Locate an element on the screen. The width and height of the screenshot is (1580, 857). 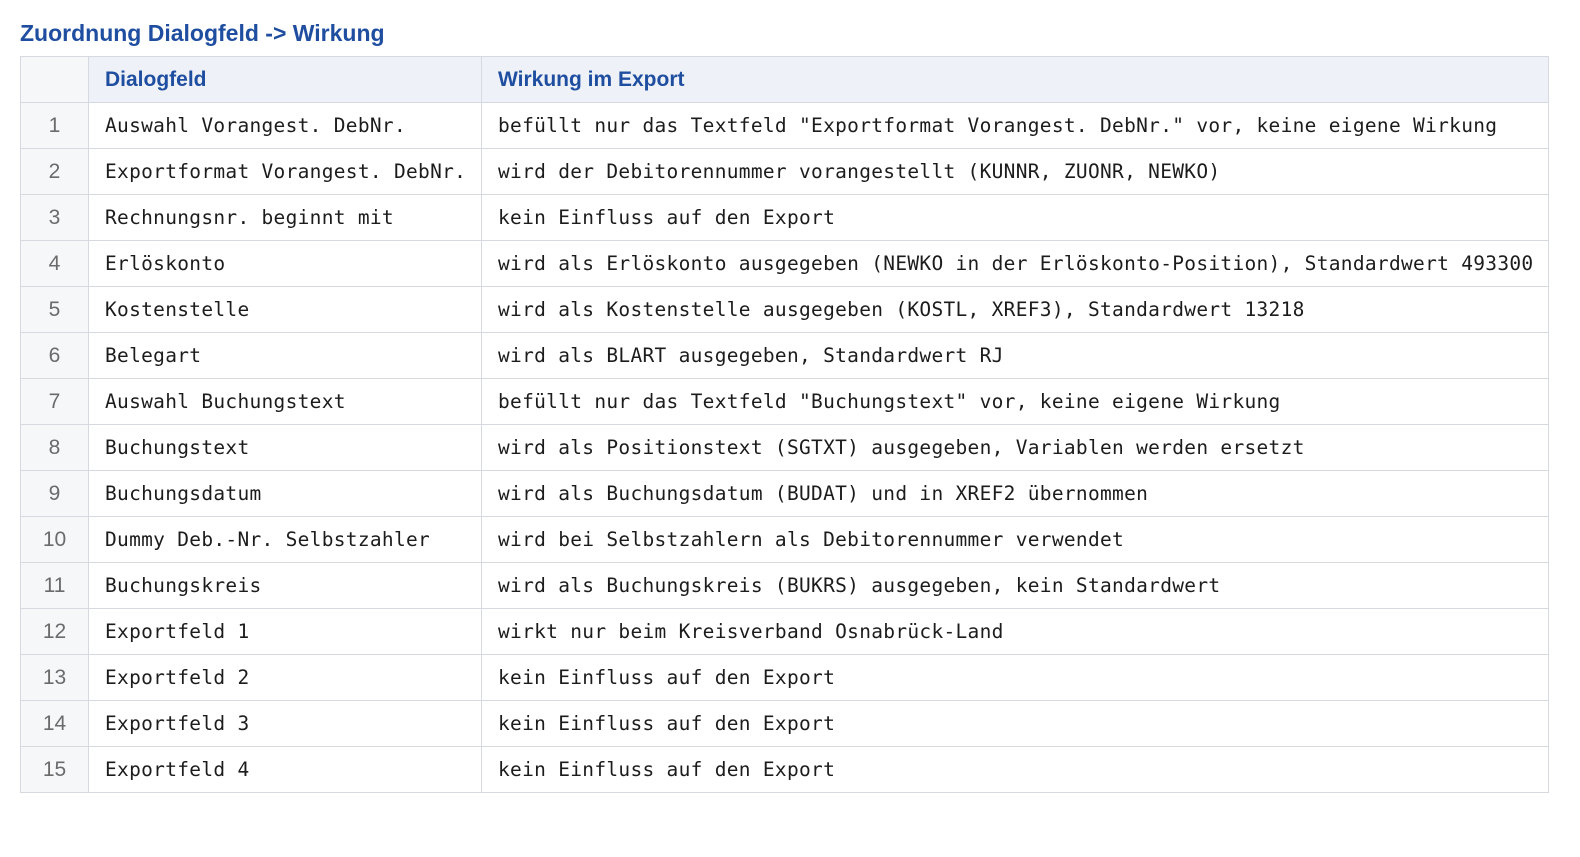
row-number: 13 is located at coordinates (54, 677).